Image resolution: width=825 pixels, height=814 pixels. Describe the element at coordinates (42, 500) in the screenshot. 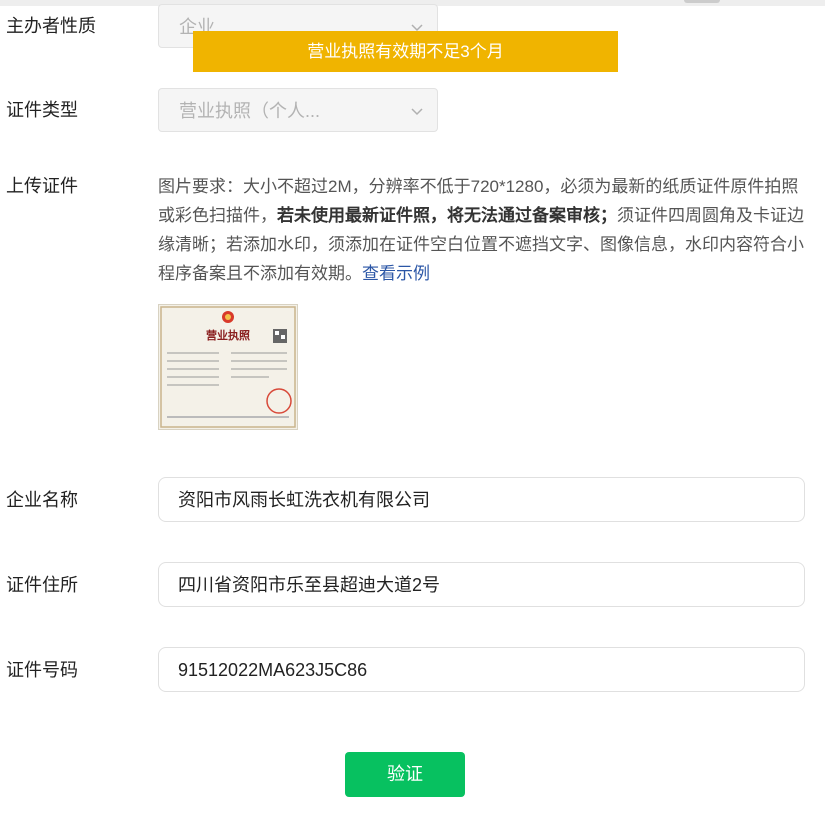

I see `company-name-label: 企业名称` at that location.